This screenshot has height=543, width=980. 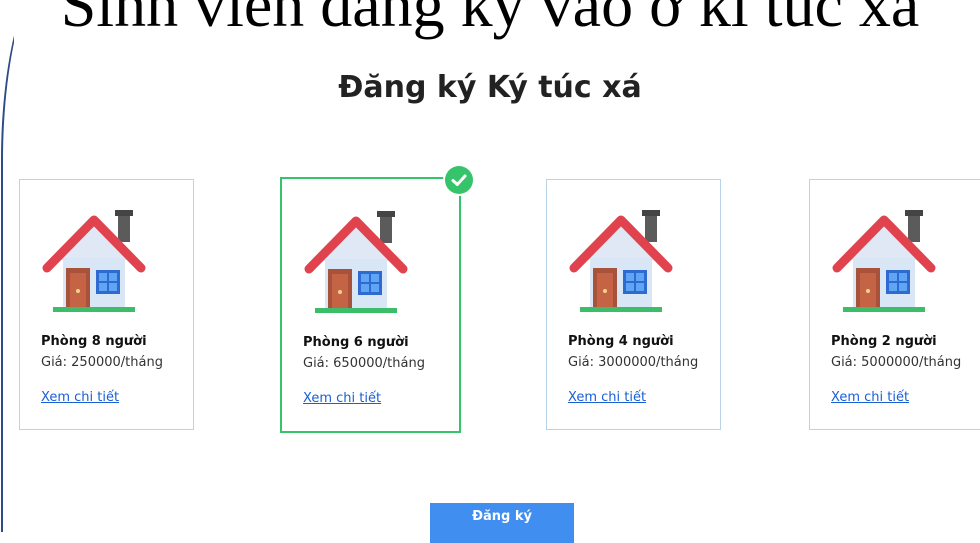 What do you see at coordinates (364, 363) in the screenshot?
I see `room-price: Giá: 650000/tháng` at bounding box center [364, 363].